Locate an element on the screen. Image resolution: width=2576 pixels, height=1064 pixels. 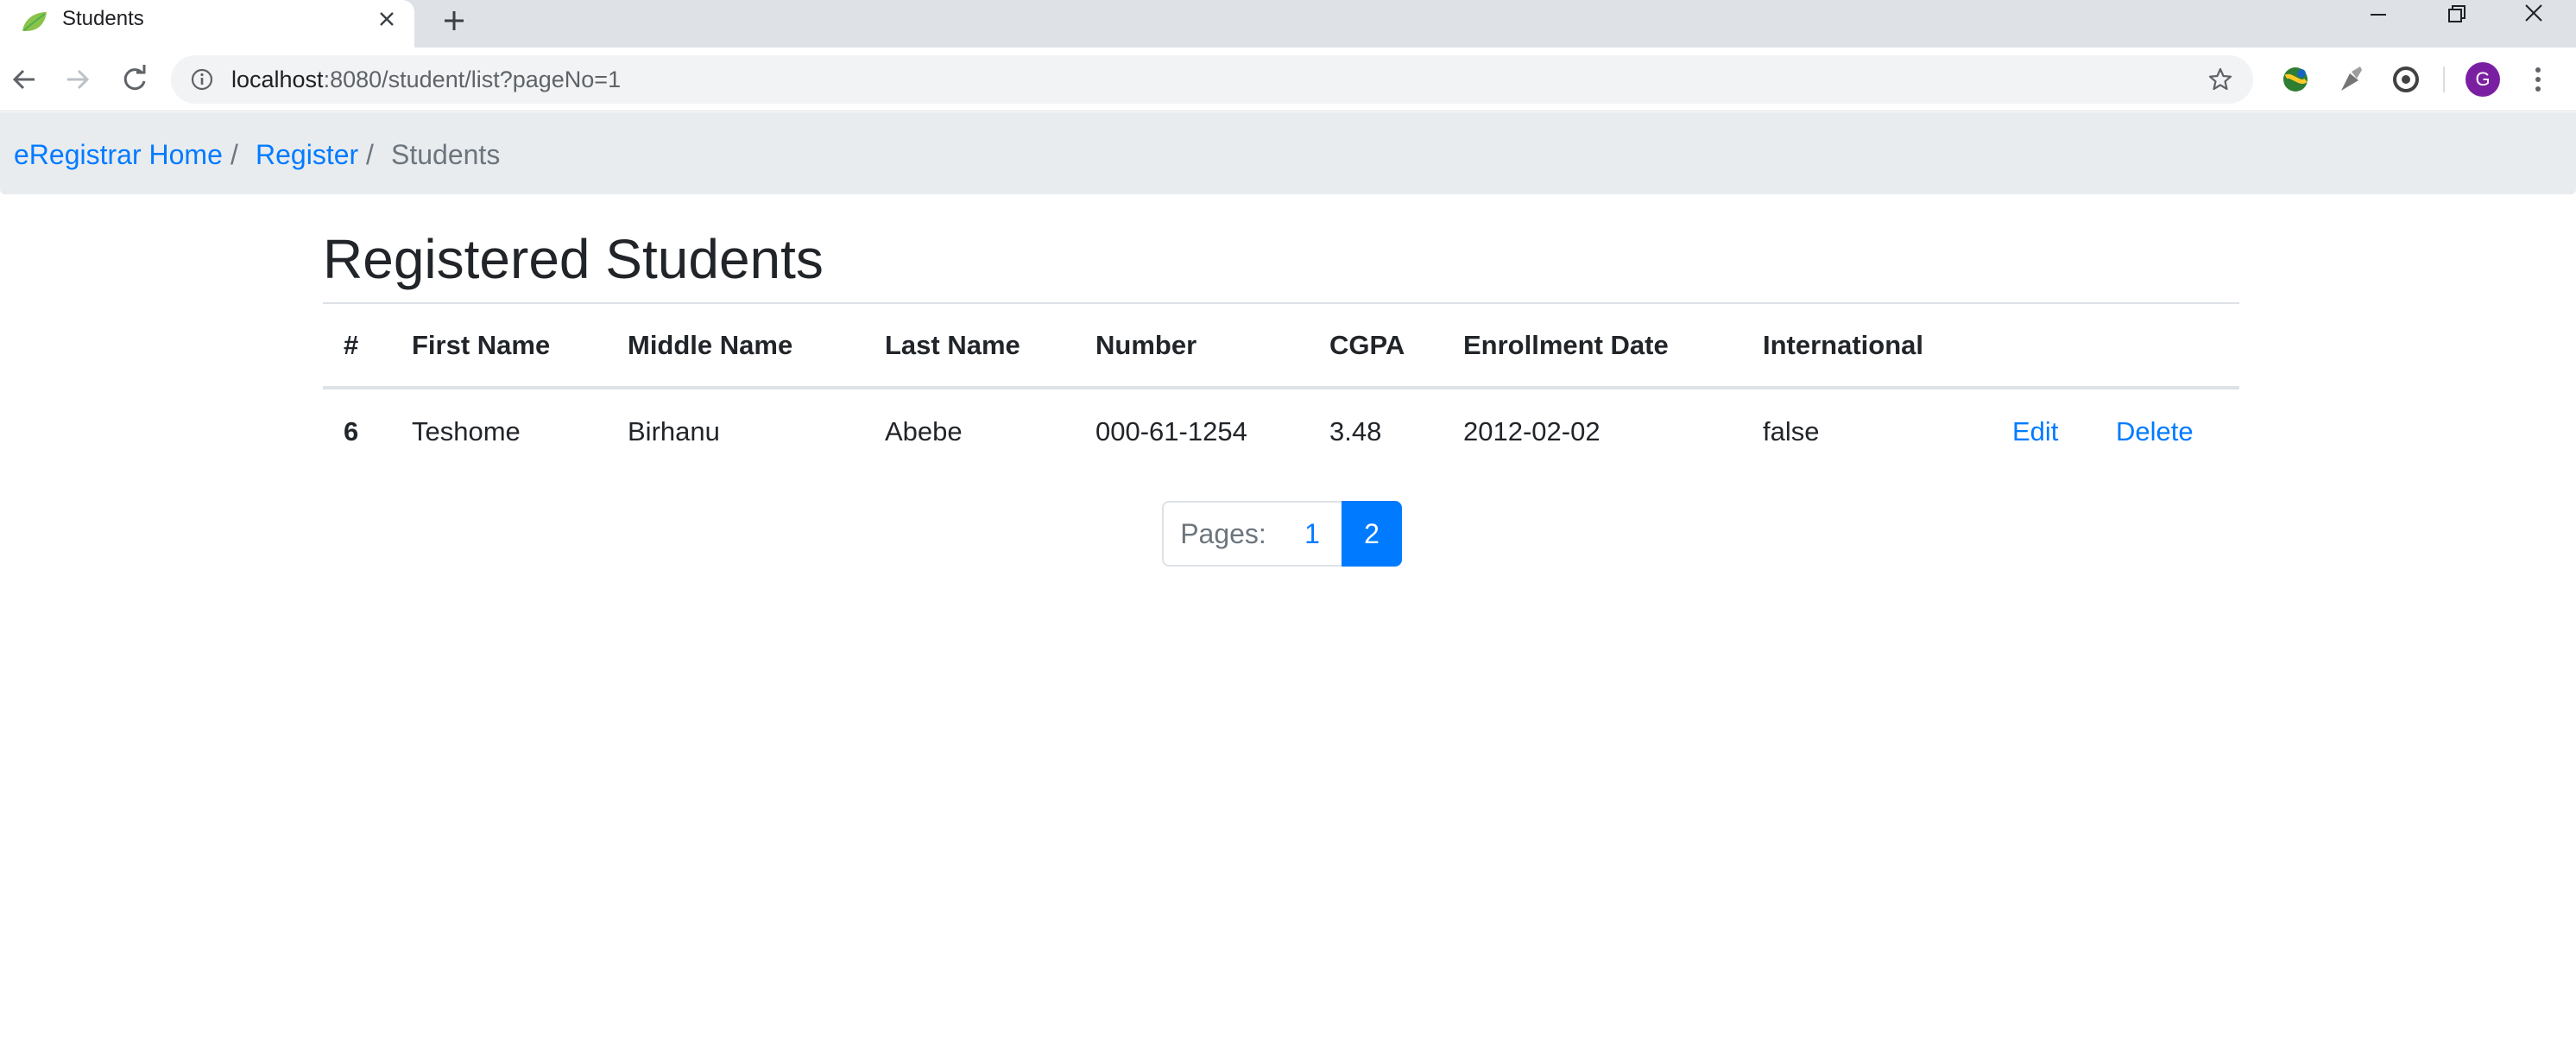
info-icon is located at coordinates (202, 79).